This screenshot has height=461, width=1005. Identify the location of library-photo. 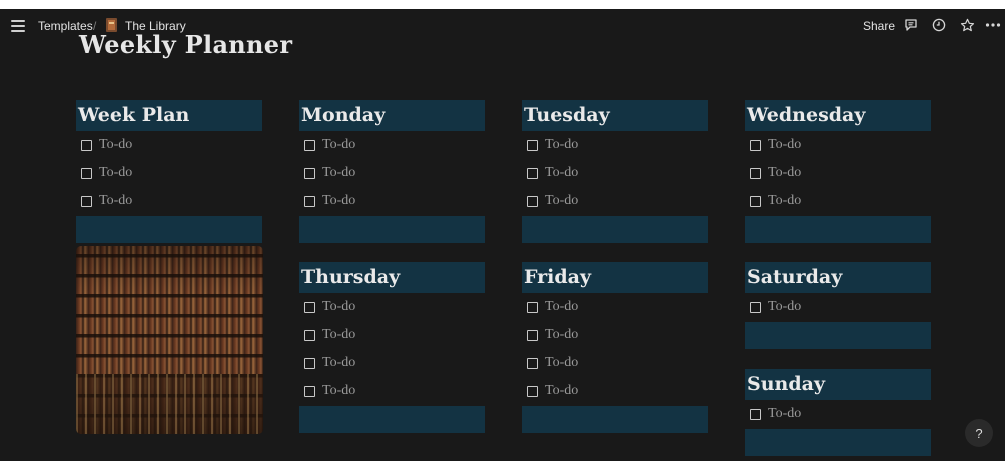
(169, 340).